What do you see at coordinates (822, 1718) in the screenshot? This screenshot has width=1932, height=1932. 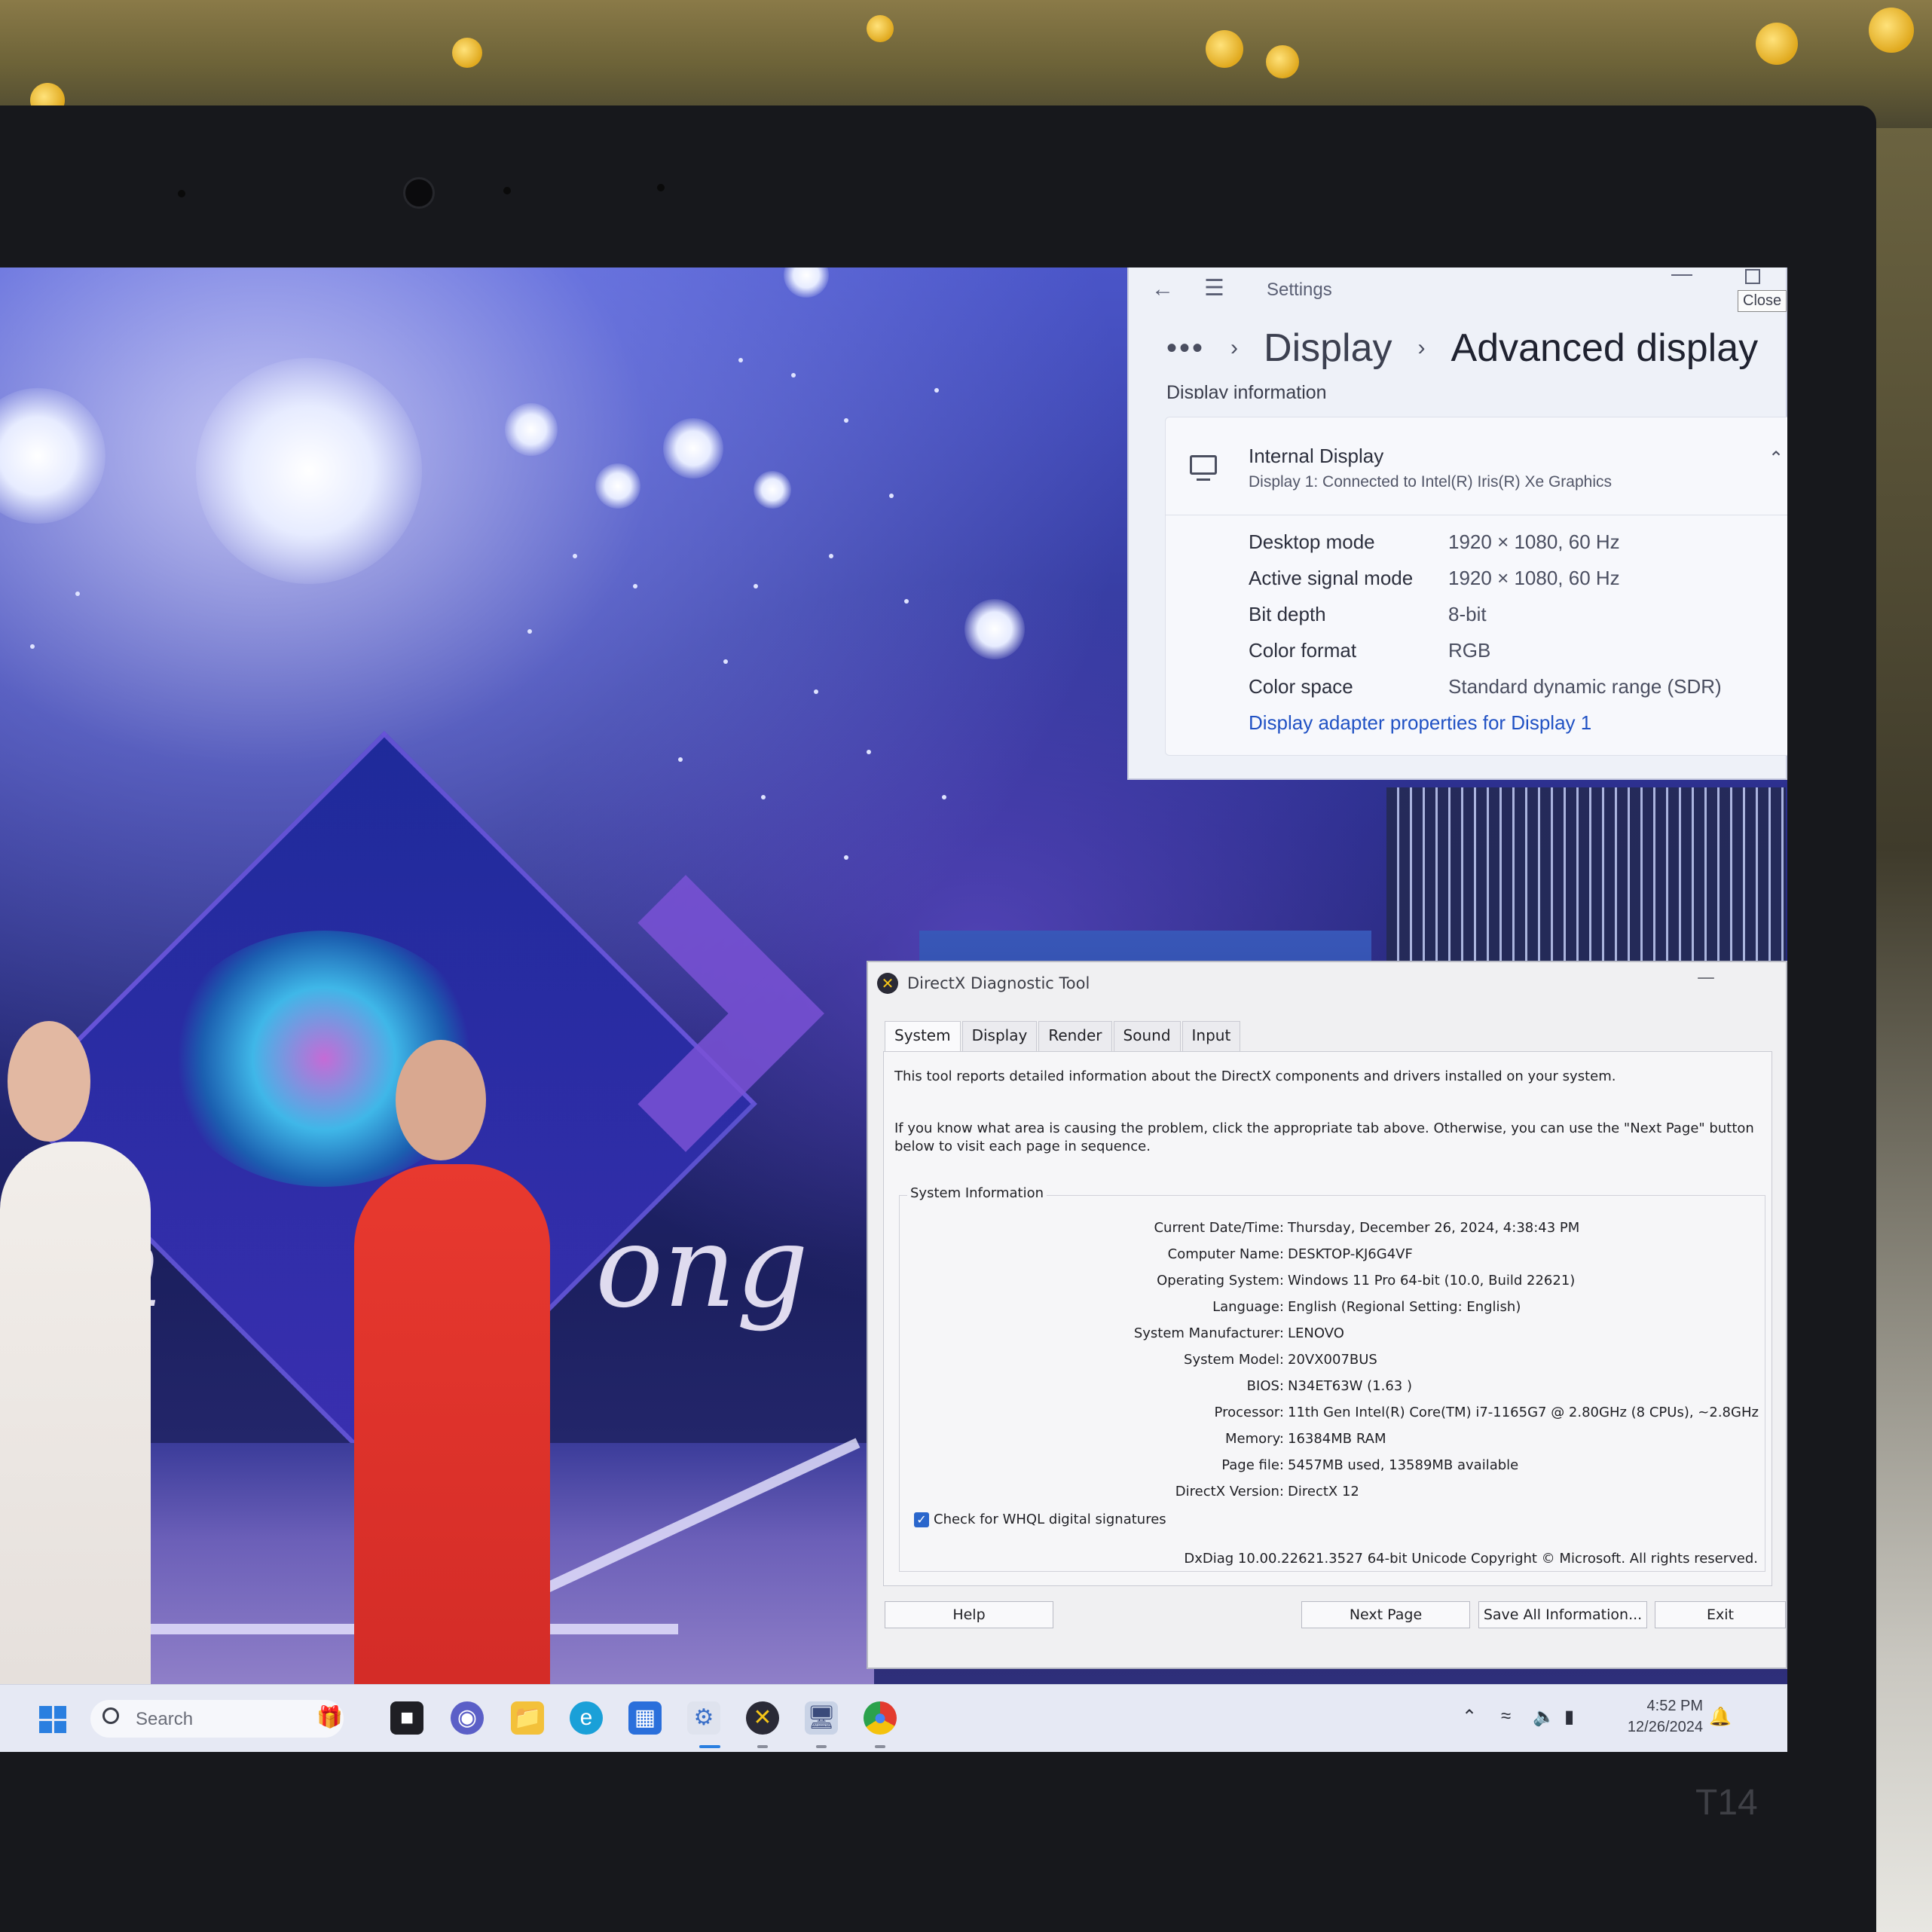 I see `system-config-icon: 🖥` at bounding box center [822, 1718].